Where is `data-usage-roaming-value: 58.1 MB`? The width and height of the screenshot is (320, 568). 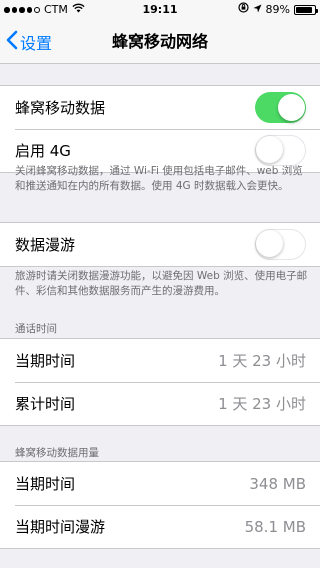 data-usage-roaming-value: 58.1 MB is located at coordinates (275, 526).